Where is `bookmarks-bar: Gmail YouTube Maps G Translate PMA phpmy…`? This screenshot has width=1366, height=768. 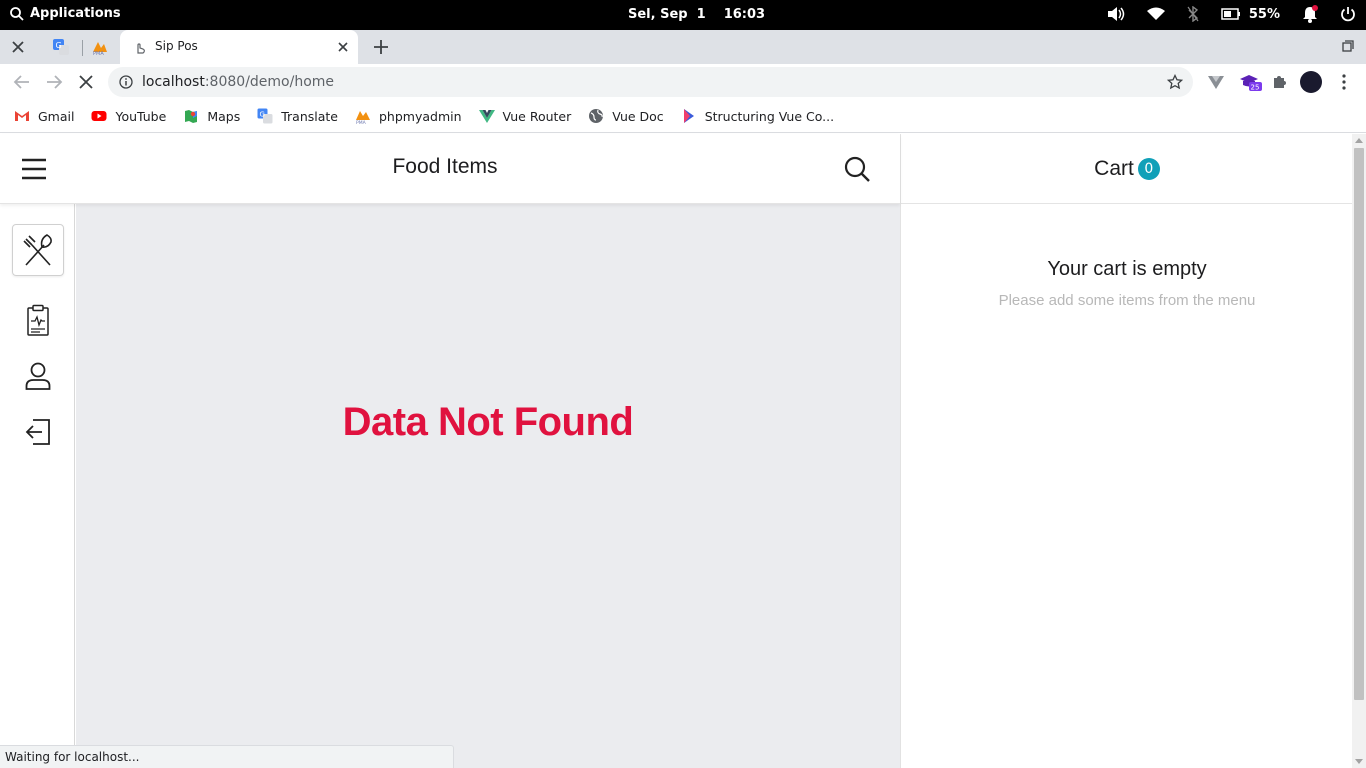 bookmarks-bar: Gmail YouTube Maps G Translate PMA phpmy… is located at coordinates (683, 116).